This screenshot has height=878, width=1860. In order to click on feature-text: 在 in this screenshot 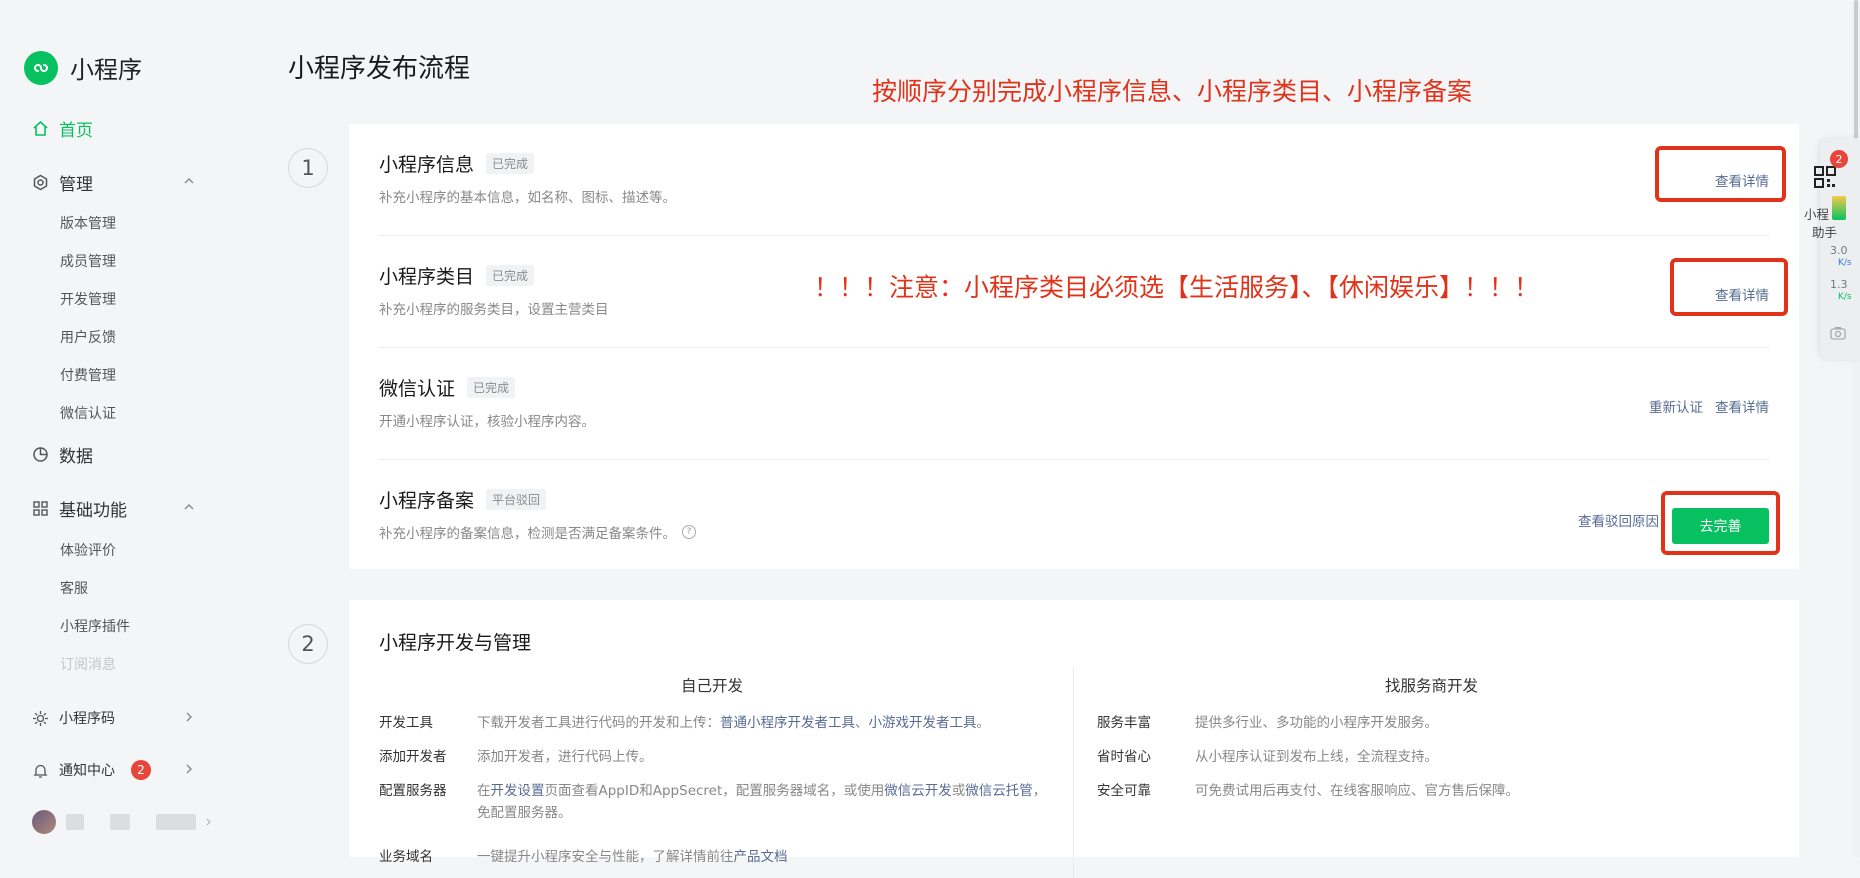, I will do `click(484, 791)`.